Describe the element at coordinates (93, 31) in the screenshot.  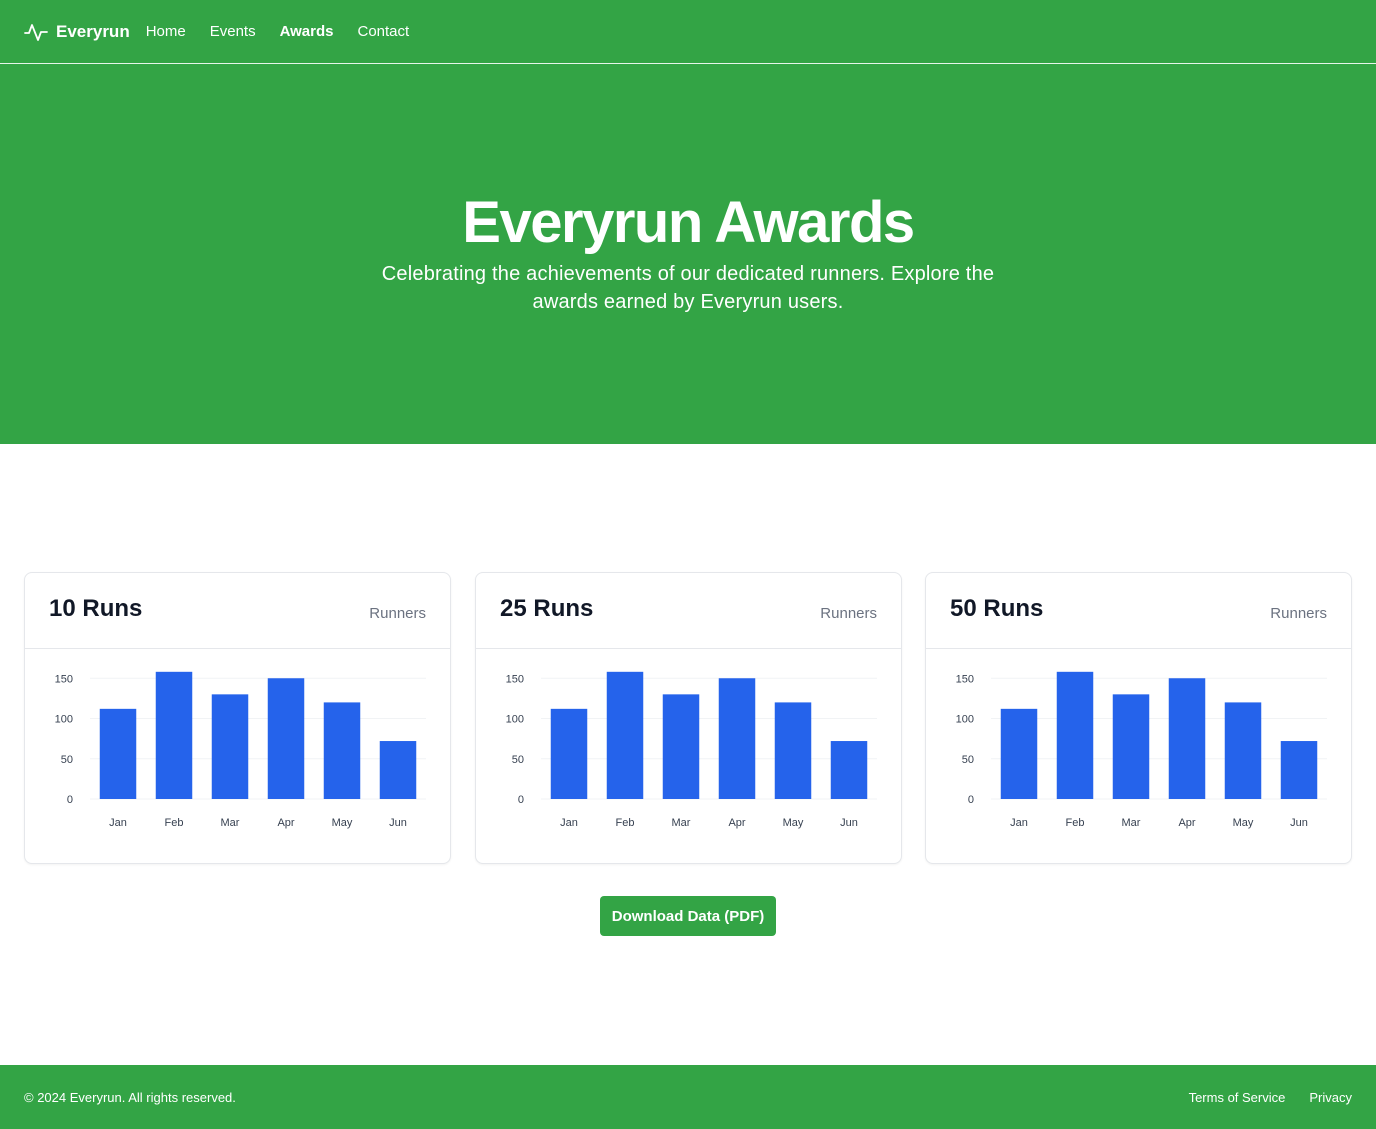
I see `brand-name: Everyrun` at that location.